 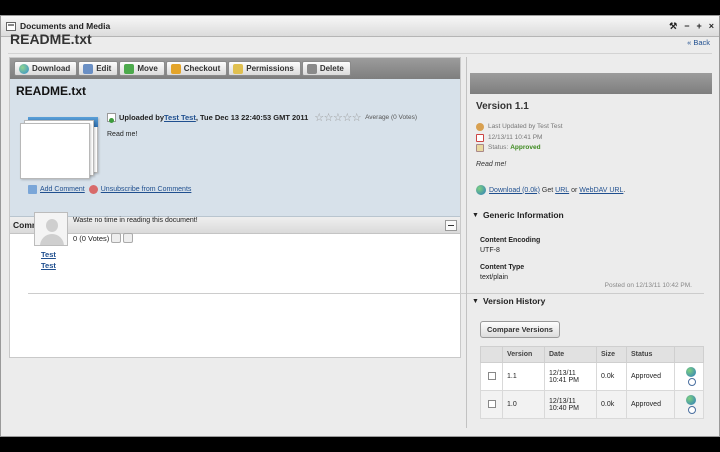 I want to click on webdav-url-link: WebDAV URL, so click(x=601, y=190).